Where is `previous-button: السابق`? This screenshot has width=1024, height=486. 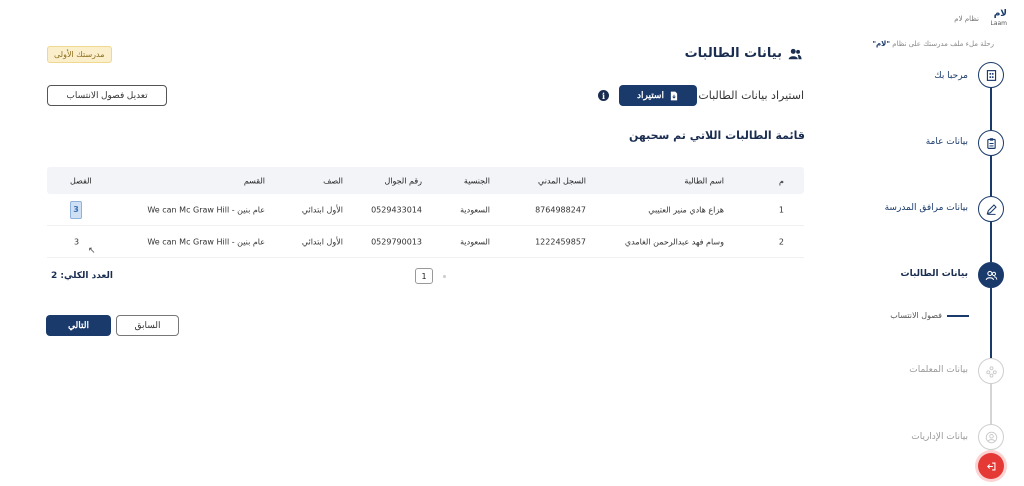 previous-button: السابق is located at coordinates (147, 325).